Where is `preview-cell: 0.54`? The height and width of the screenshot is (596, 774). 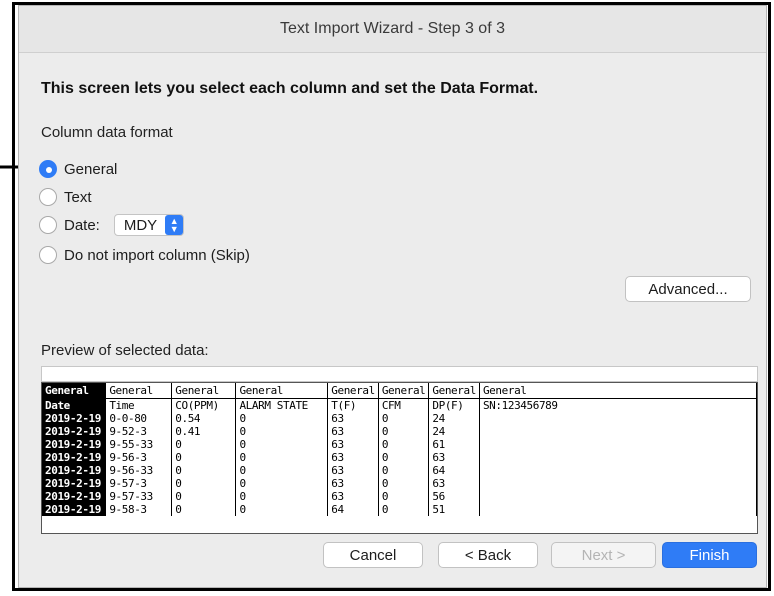
preview-cell: 0.54 is located at coordinates (204, 418).